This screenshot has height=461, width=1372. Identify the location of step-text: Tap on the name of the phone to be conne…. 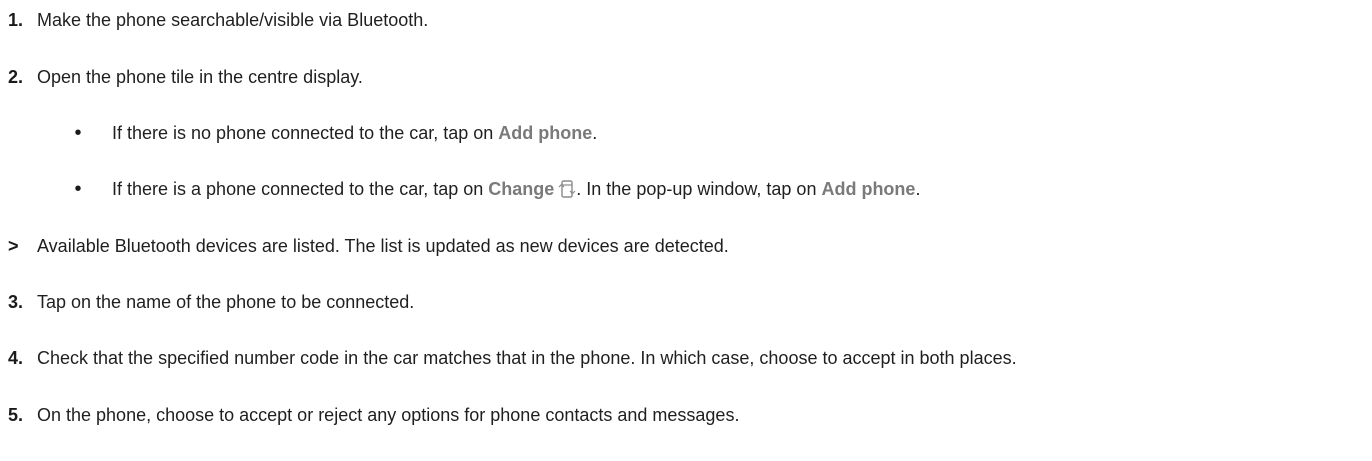
(226, 302).